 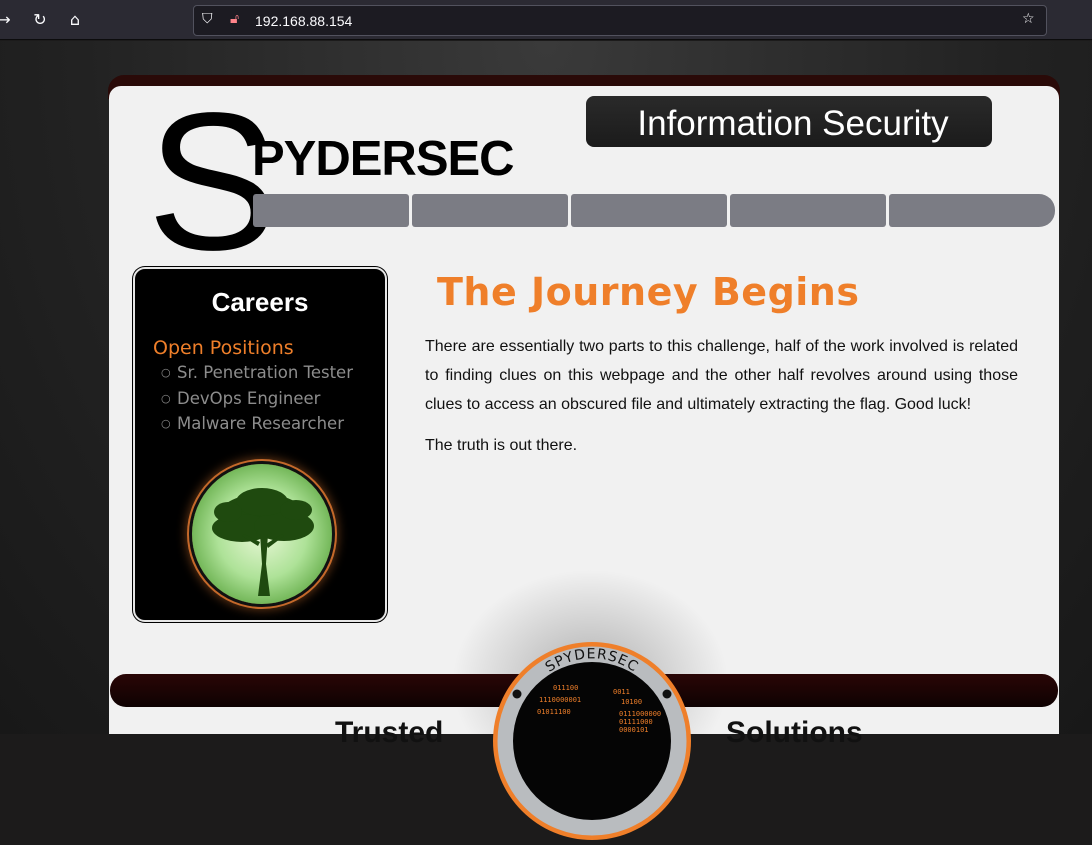 I want to click on list-item: ○ Malware Researcher, so click(x=257, y=427).